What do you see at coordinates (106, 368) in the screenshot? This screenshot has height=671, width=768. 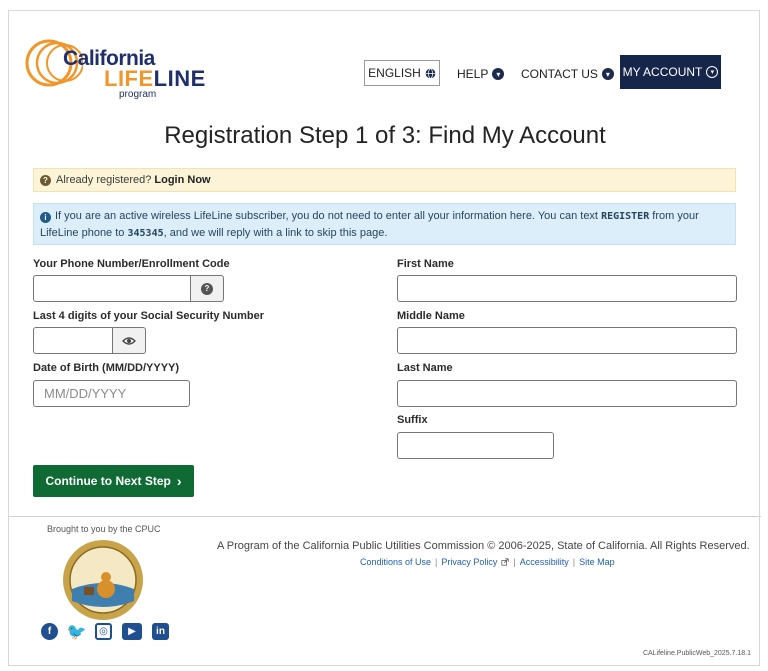 I see `dob-label: Date of Birth (MM/DD/YYYY)` at bounding box center [106, 368].